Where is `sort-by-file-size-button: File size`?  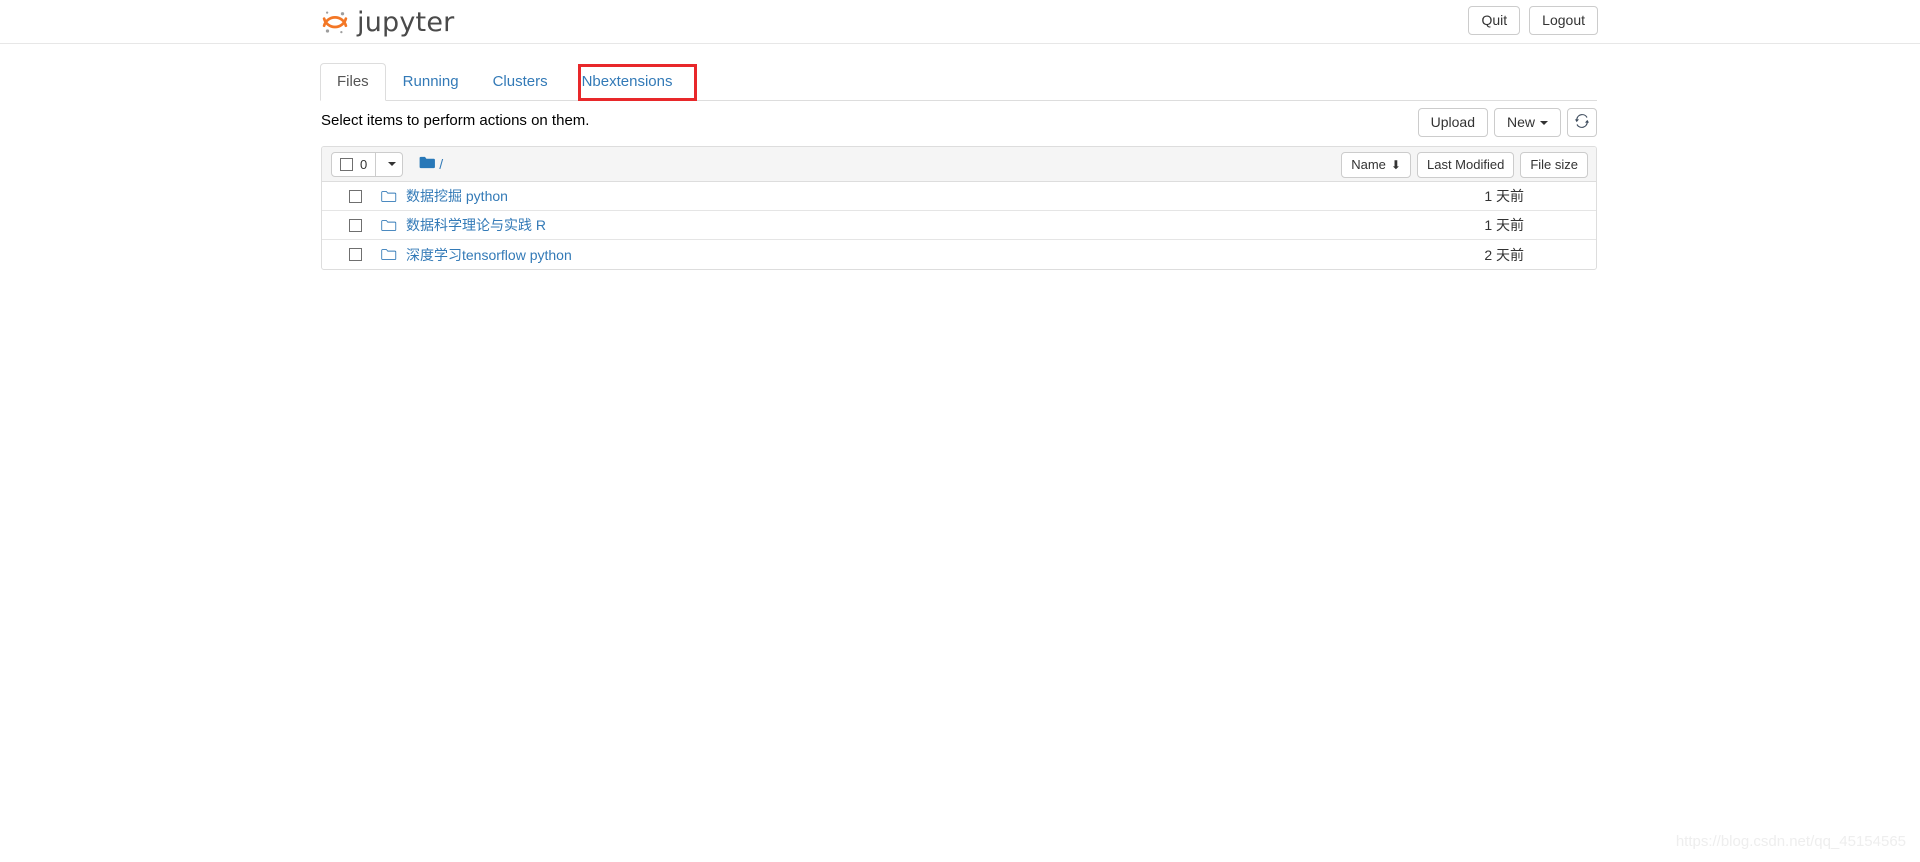 sort-by-file-size-button: File size is located at coordinates (1554, 165).